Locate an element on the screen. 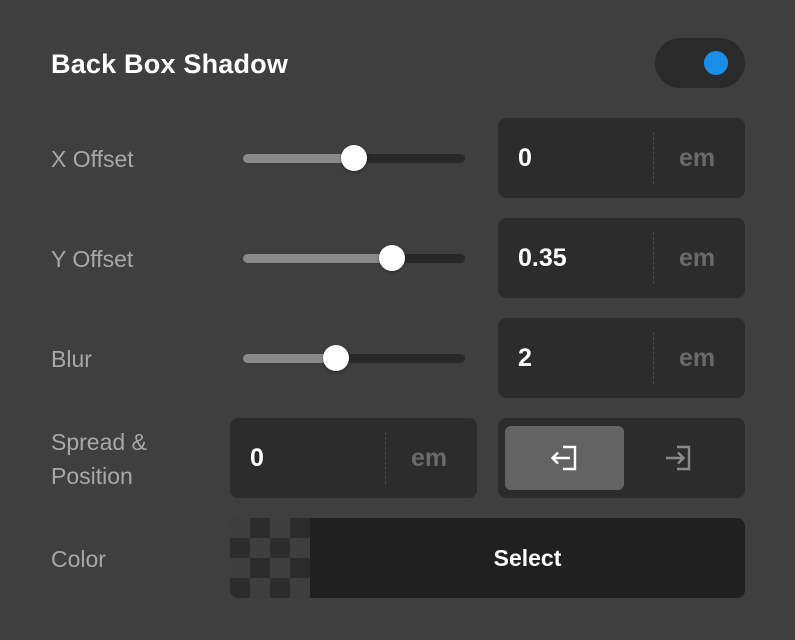 Image resolution: width=795 pixels, height=640 pixels. y-offset-slider is located at coordinates (354, 258).